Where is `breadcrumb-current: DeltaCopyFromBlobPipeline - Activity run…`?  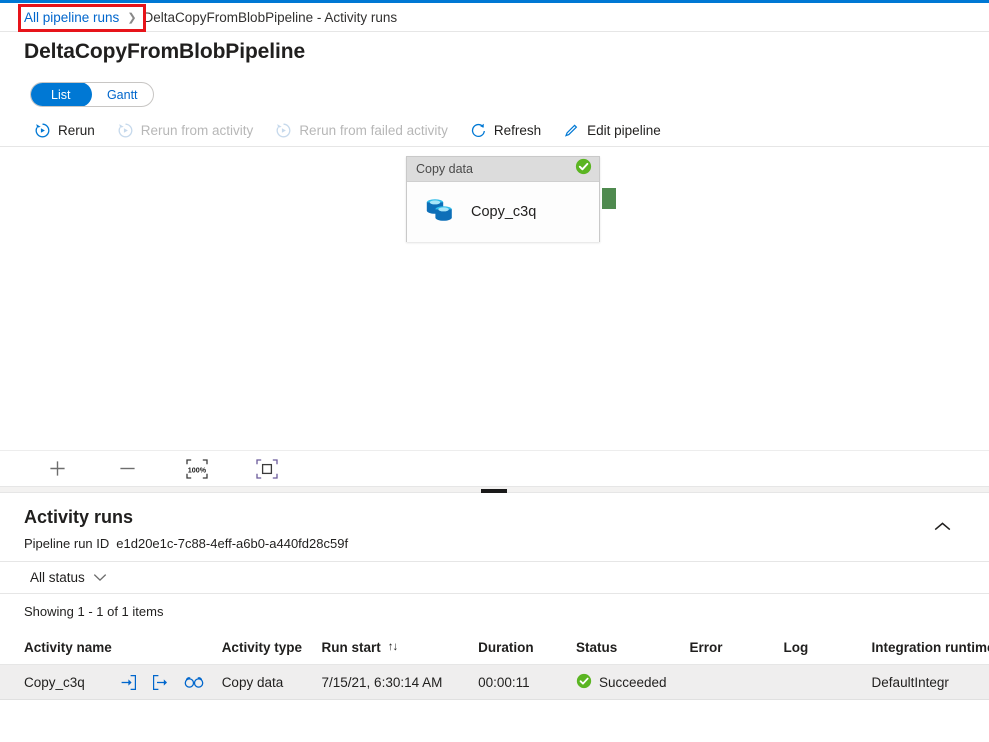
breadcrumb-current: DeltaCopyFromBlobPipeline - Activity run… is located at coordinates (270, 17).